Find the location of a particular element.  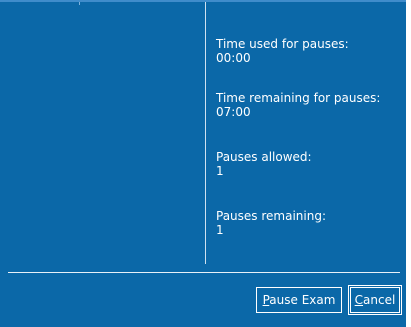

pause-exam-button: Pause Exam is located at coordinates (299, 300).